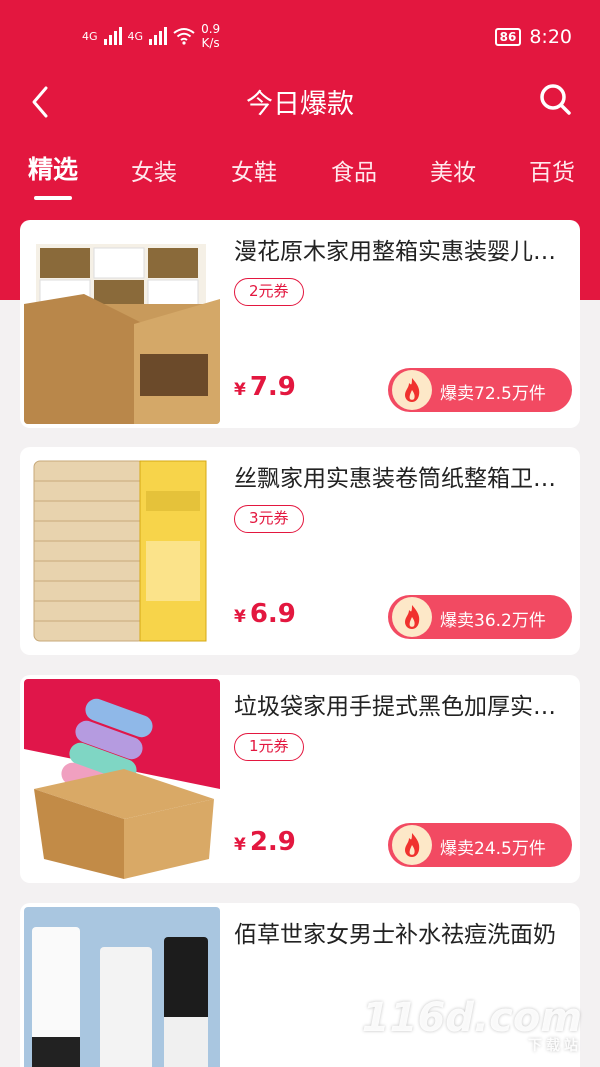 This screenshot has width=600, height=1067. What do you see at coordinates (269, 747) in the screenshot?
I see `coupon-badge: 1元券` at bounding box center [269, 747].